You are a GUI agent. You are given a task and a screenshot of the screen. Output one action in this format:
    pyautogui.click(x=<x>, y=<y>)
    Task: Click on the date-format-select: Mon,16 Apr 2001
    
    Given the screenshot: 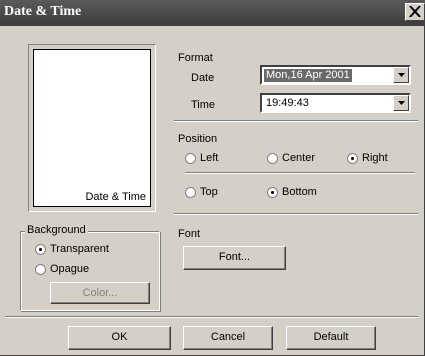 What is the action you would take?
    pyautogui.click(x=335, y=75)
    